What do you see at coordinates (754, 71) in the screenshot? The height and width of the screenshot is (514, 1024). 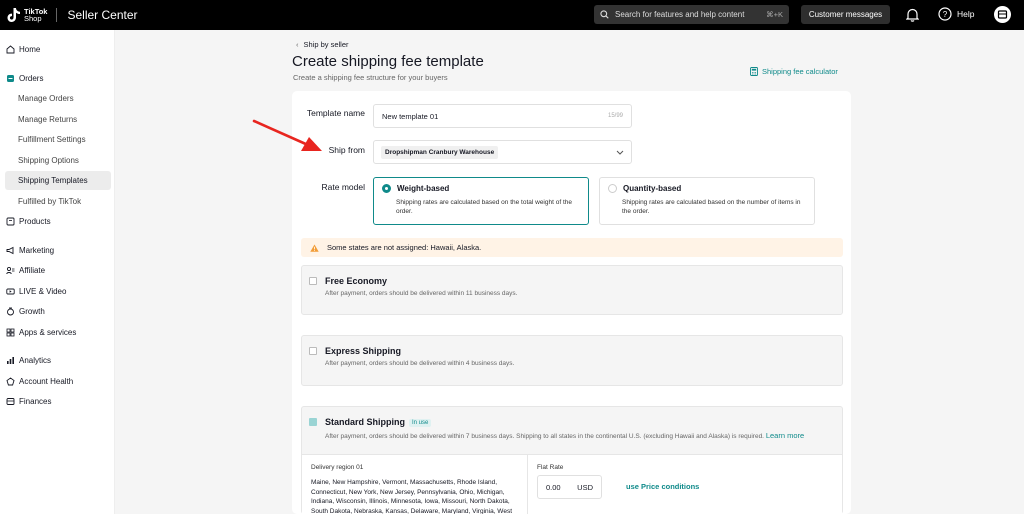 I see `calculator-icon` at bounding box center [754, 71].